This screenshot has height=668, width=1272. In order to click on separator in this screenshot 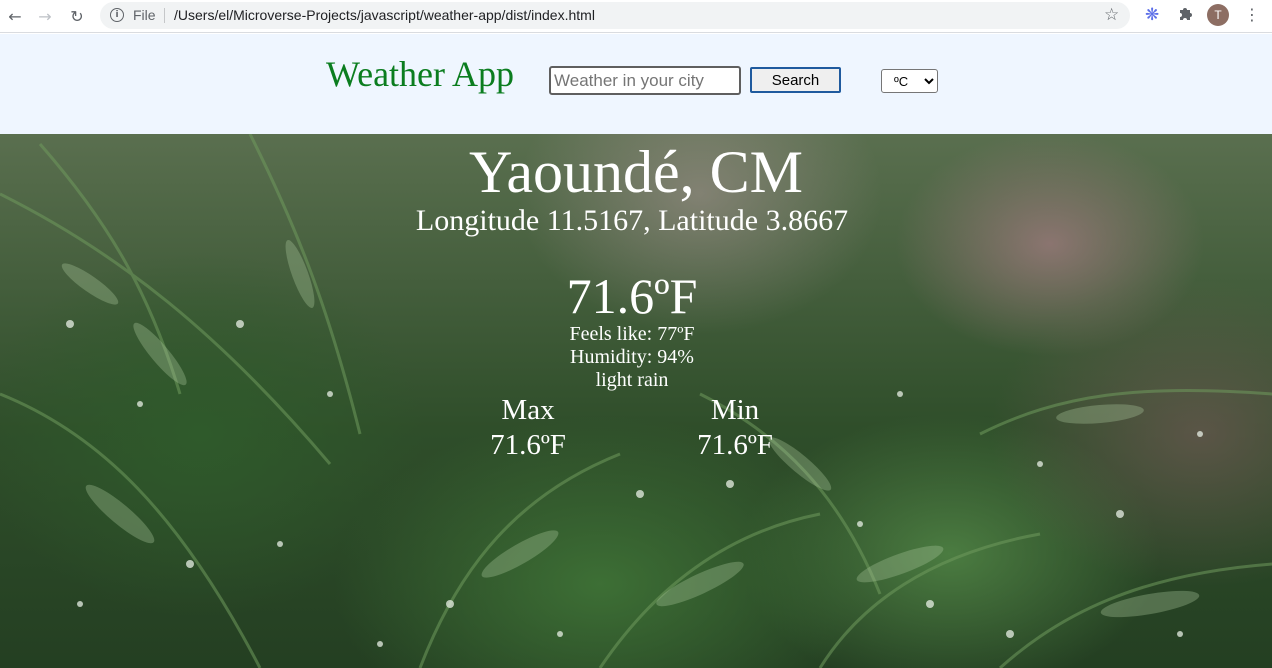, I will do `click(164, 15)`.